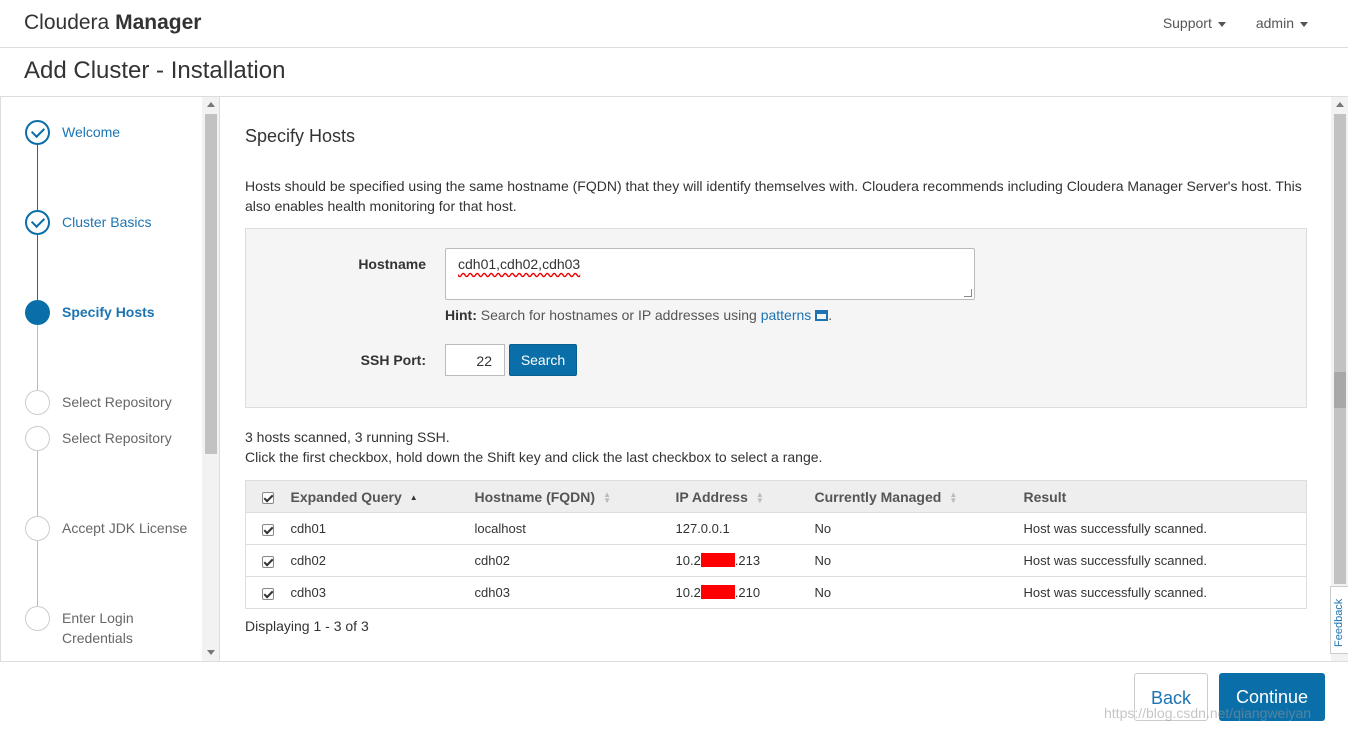  I want to click on step-label: Cluster Basics, so click(107, 222).